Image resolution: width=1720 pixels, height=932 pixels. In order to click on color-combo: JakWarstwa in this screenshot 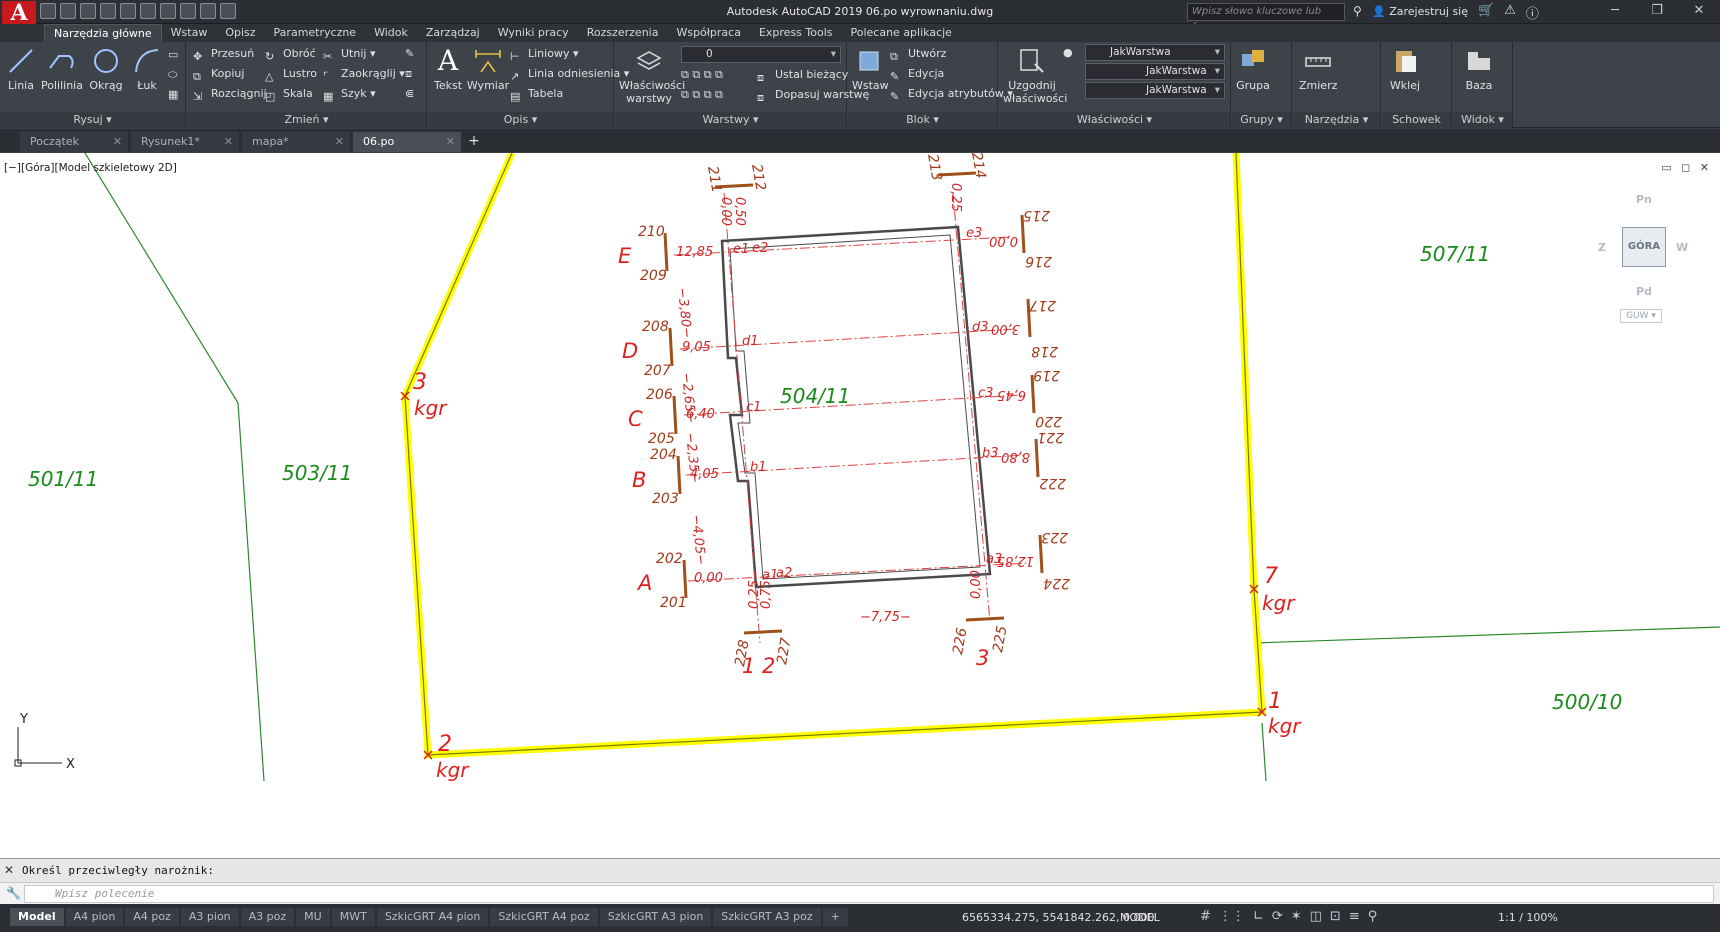, I will do `click(1155, 52)`.